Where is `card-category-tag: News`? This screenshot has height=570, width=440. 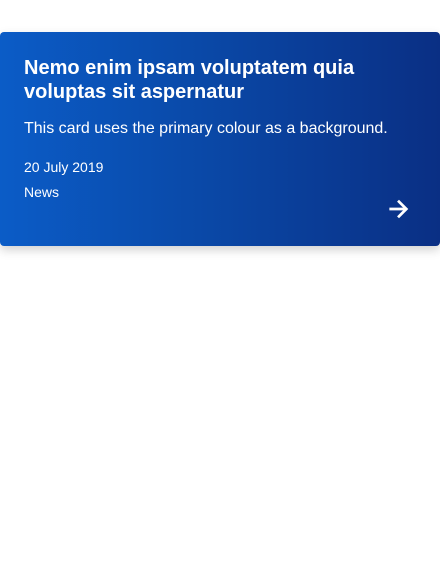 card-category-tag: News is located at coordinates (42, 192).